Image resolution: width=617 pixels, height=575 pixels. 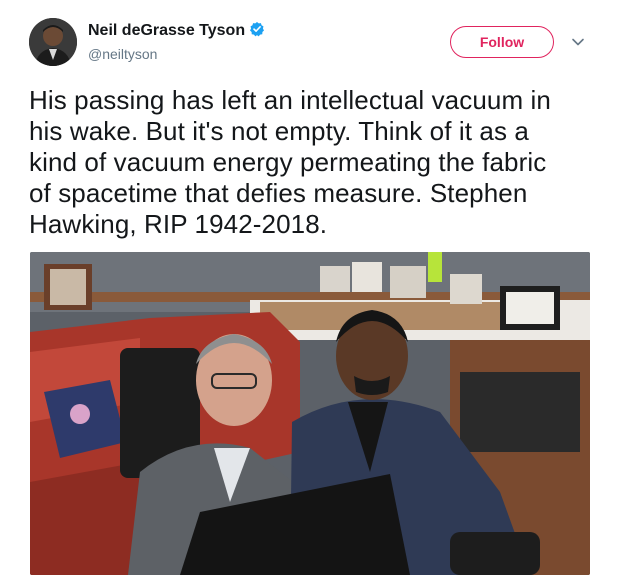 I want to click on user-handle: @neiltyson, so click(x=176, y=54).